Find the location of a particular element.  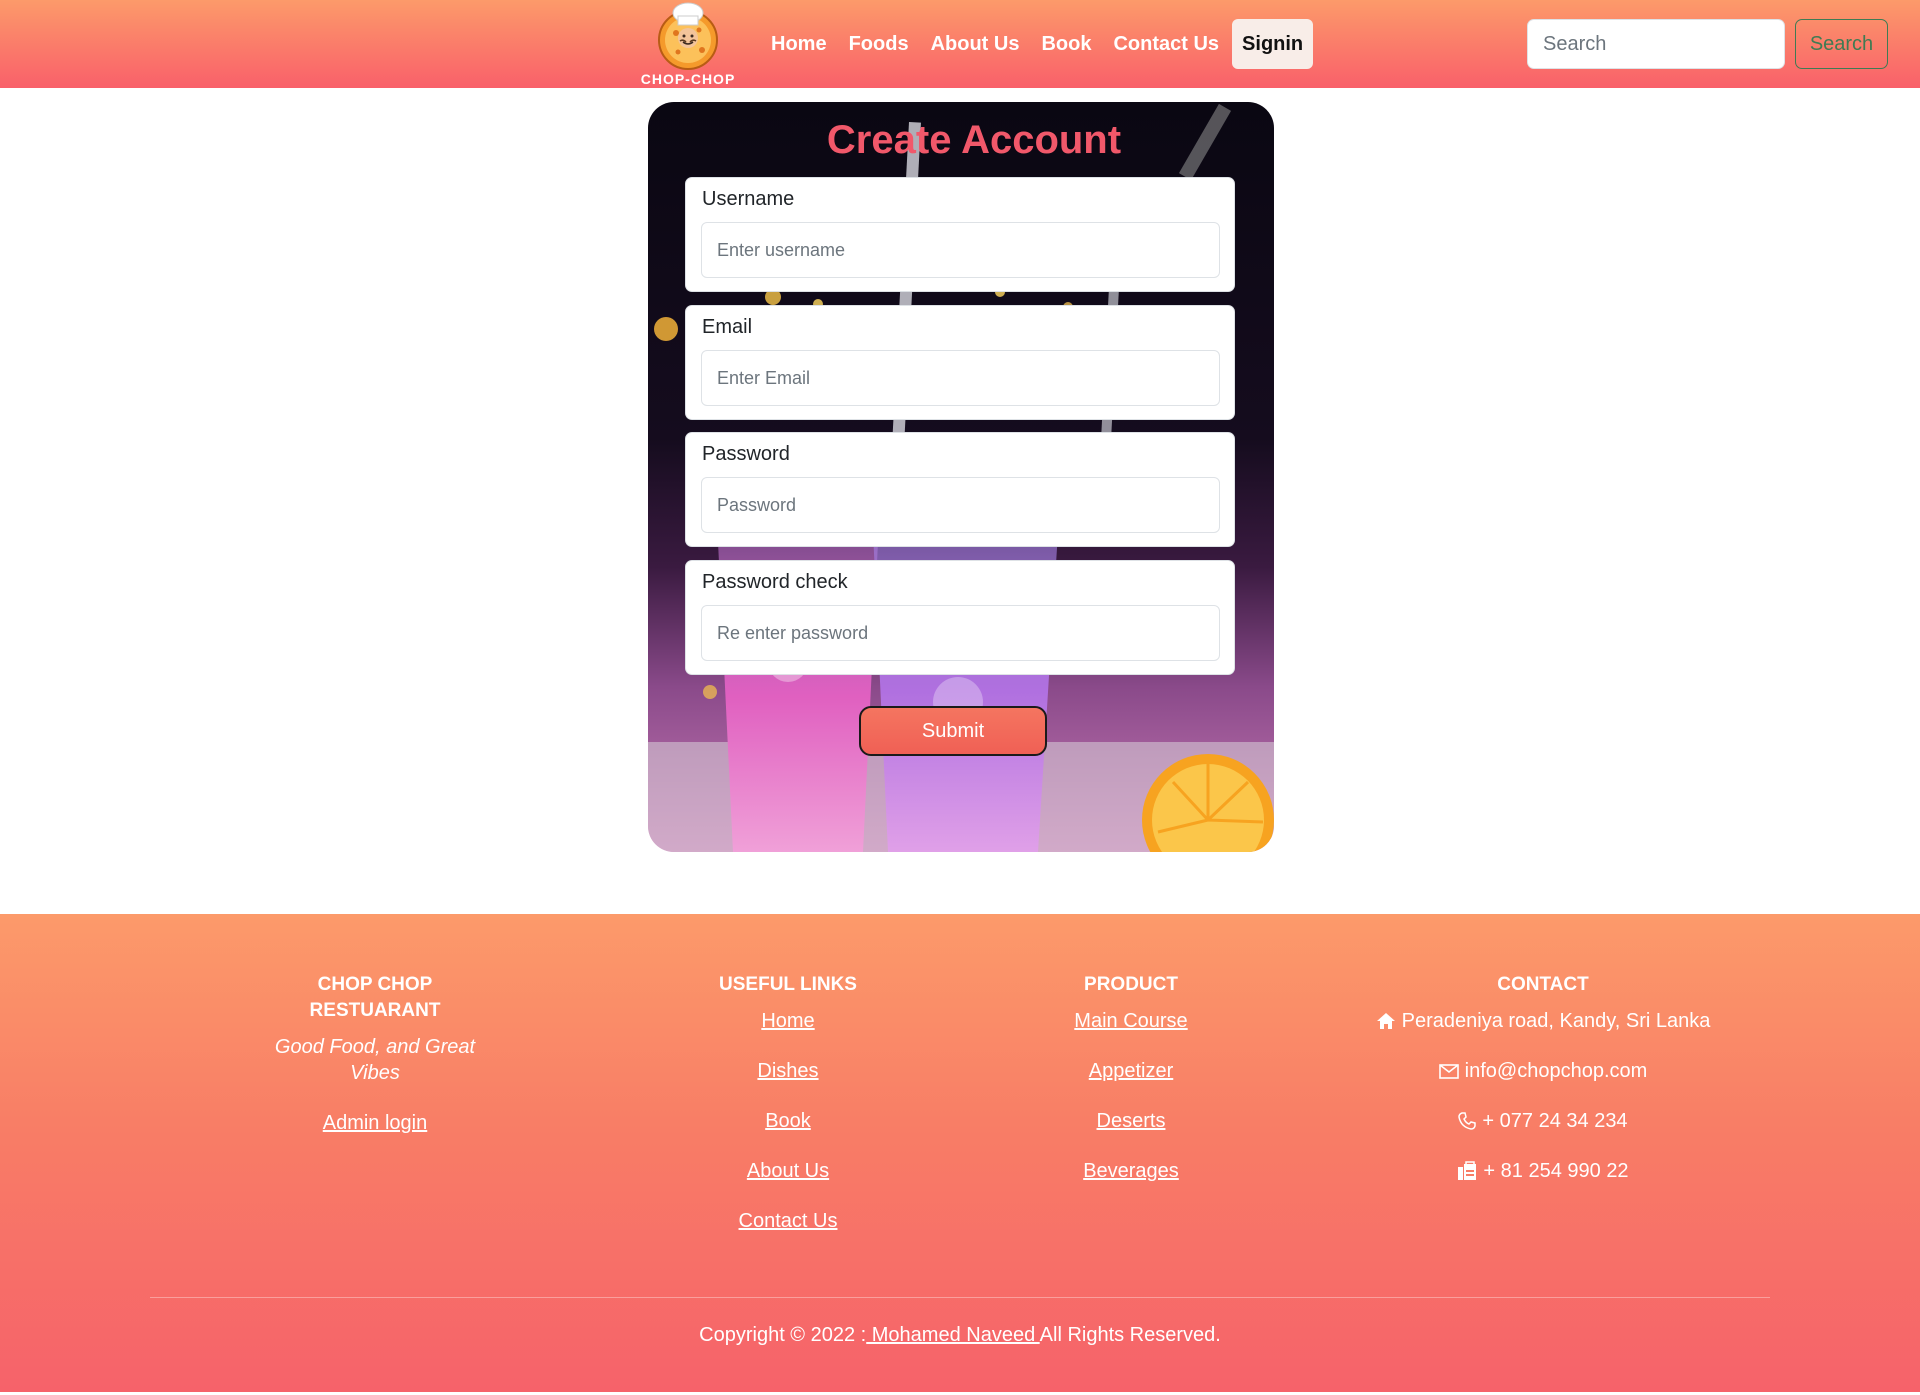

footer-brand-heading: CHOP CHOP RESTUARANT is located at coordinates (375, 997).